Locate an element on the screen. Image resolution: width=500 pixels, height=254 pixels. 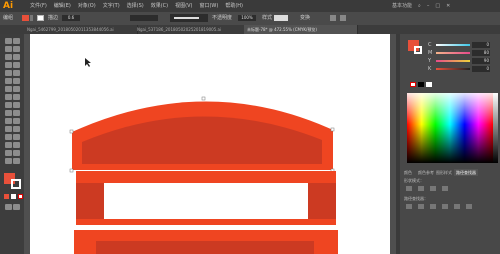
yellow-slider: Y 90 is located at coordinates (450, 61).